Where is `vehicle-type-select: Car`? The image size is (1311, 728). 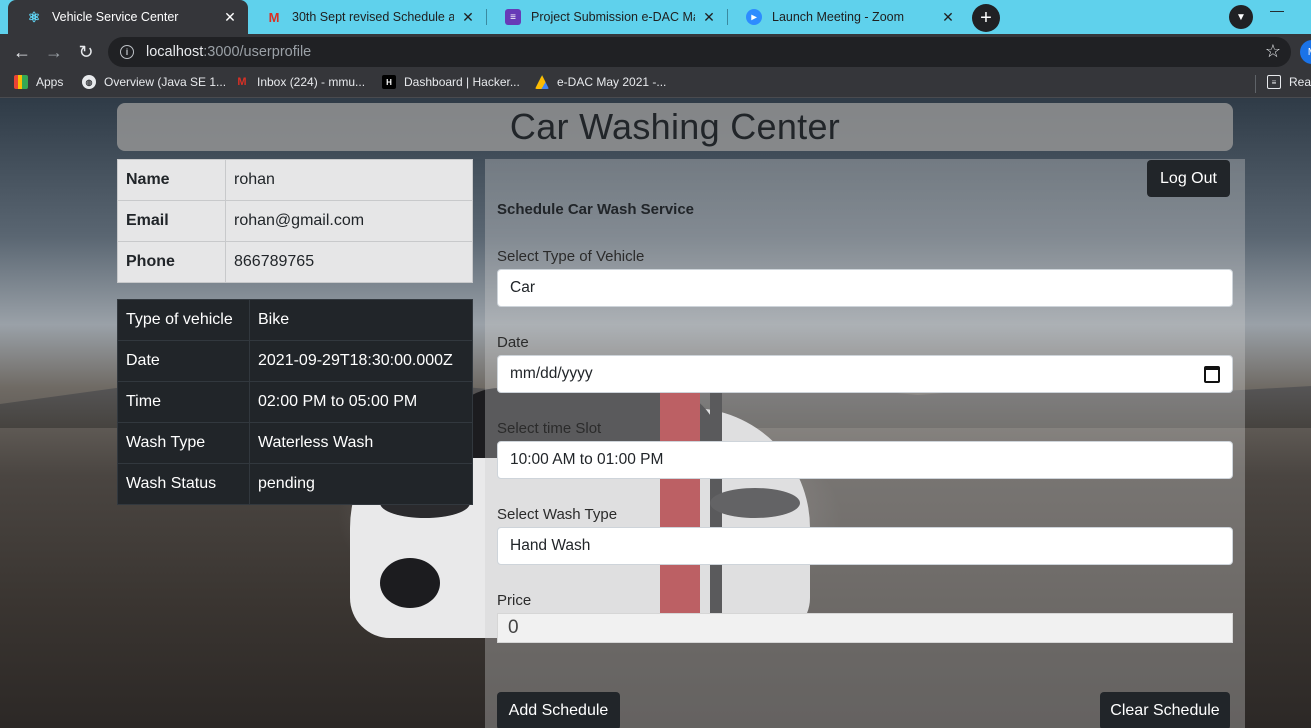
vehicle-type-select: Car is located at coordinates (865, 288).